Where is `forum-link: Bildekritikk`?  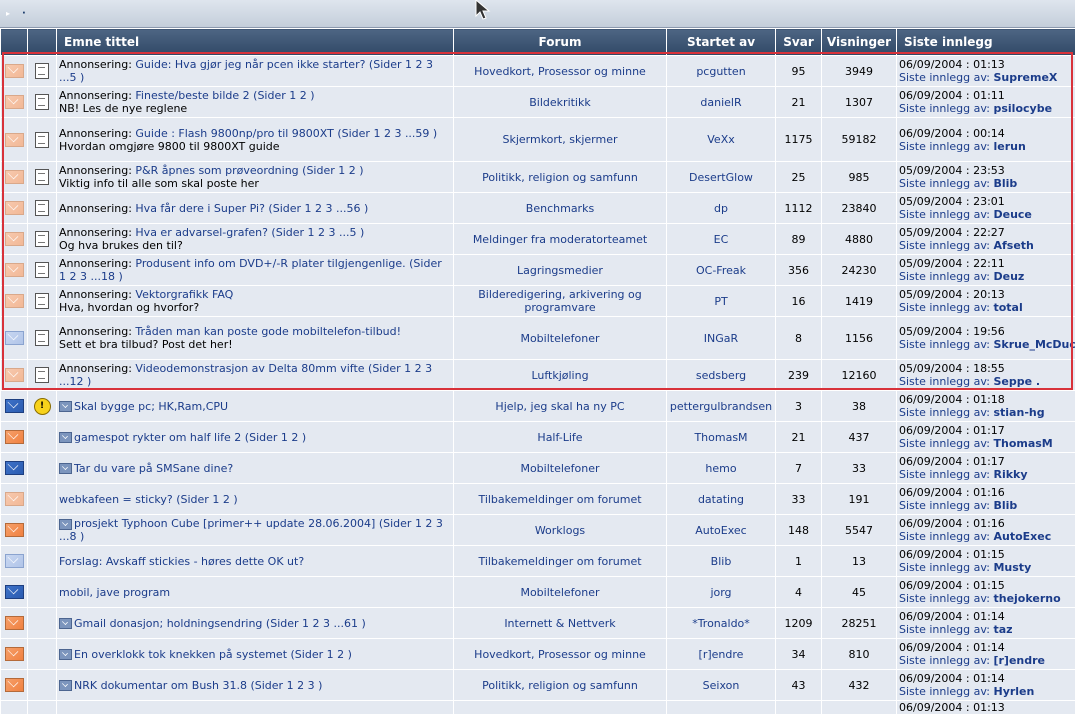 forum-link: Bildekritikk is located at coordinates (559, 102).